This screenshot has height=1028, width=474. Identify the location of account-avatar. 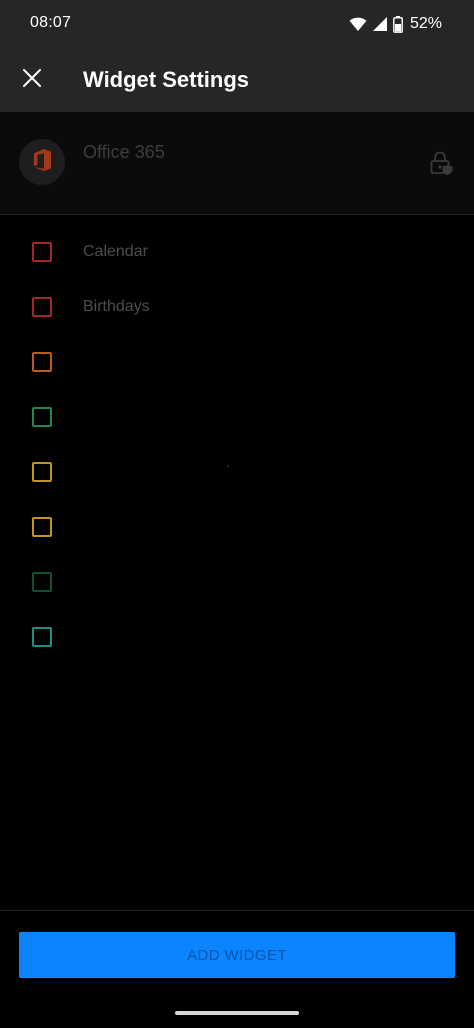
(42, 162).